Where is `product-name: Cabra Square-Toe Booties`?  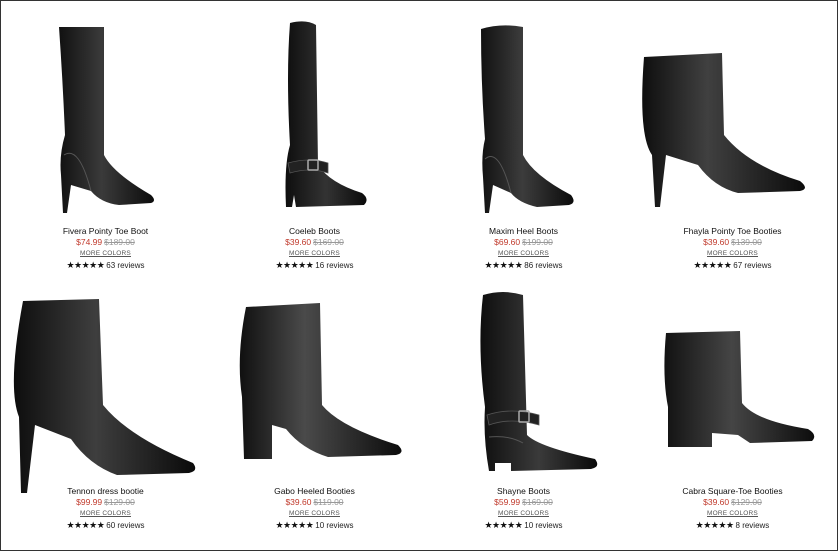 product-name: Cabra Square-Toe Booties is located at coordinates (732, 491).